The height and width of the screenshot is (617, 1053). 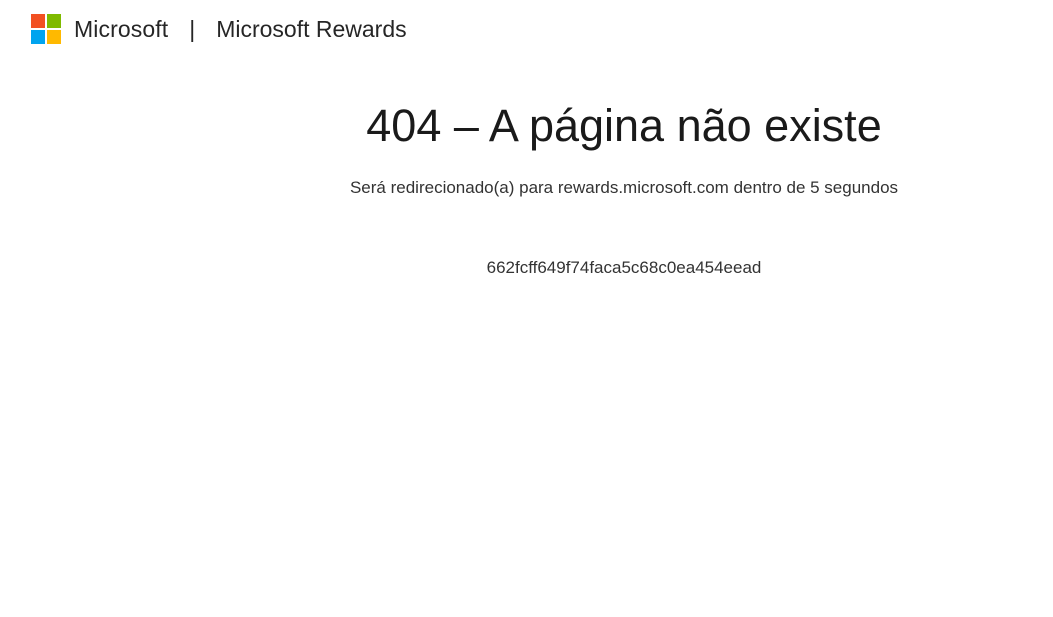 I want to click on site-header: Microsoft | Microsoft Rewards, so click(x=219, y=29).